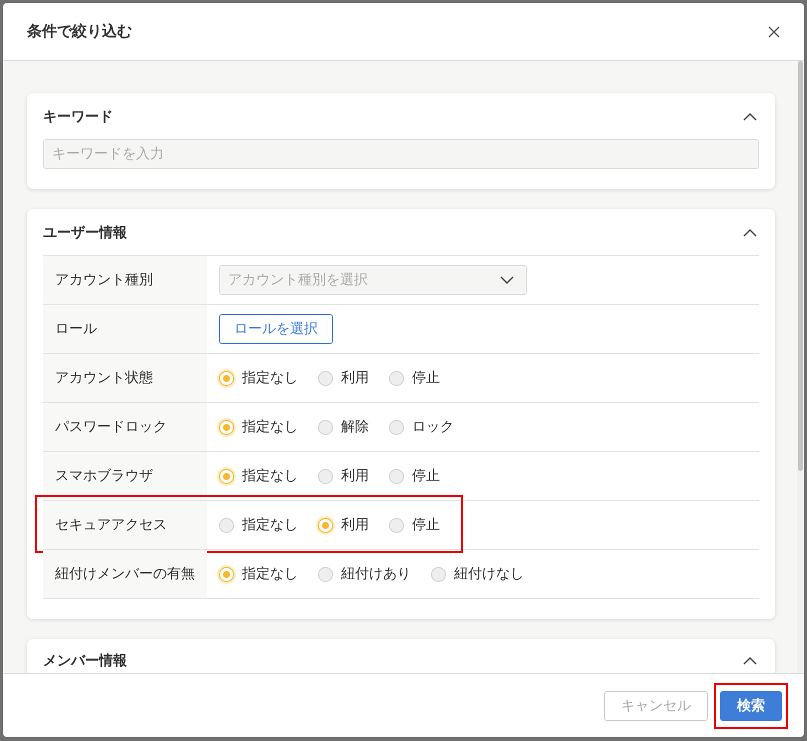 This screenshot has width=807, height=741. I want to click on search-button: 検索, so click(751, 705).